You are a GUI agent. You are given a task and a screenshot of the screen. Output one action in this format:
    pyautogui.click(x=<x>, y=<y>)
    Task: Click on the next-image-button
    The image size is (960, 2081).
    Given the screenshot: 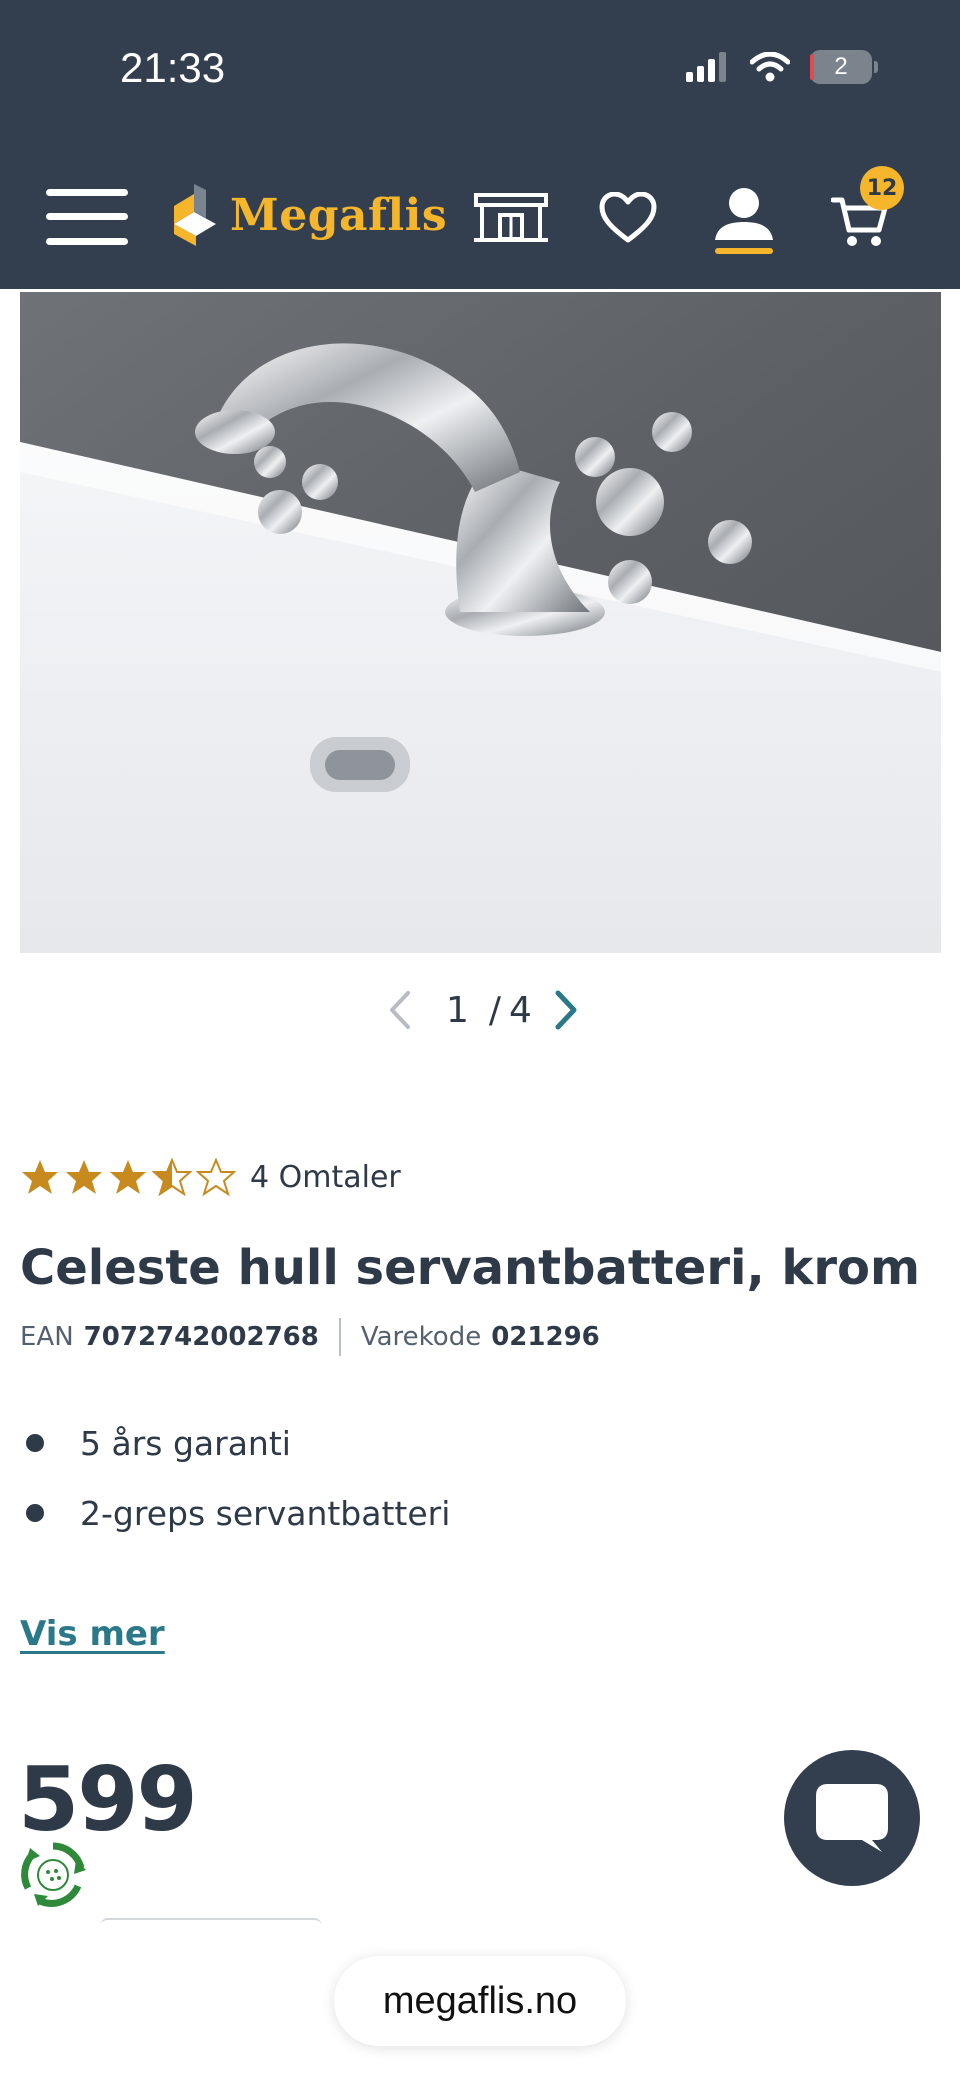 What is the action you would take?
    pyautogui.click(x=566, y=1010)
    